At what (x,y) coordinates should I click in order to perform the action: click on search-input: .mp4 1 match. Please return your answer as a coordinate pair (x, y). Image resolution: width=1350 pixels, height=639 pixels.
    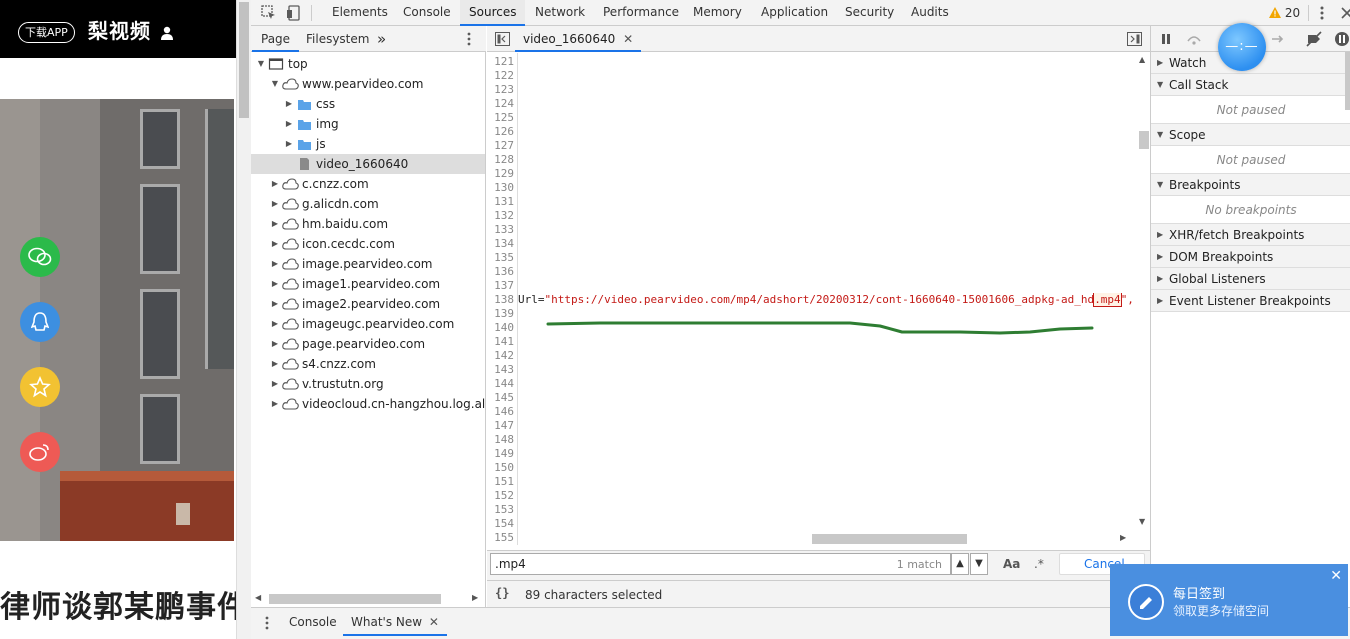
    Looking at the image, I should click on (720, 564).